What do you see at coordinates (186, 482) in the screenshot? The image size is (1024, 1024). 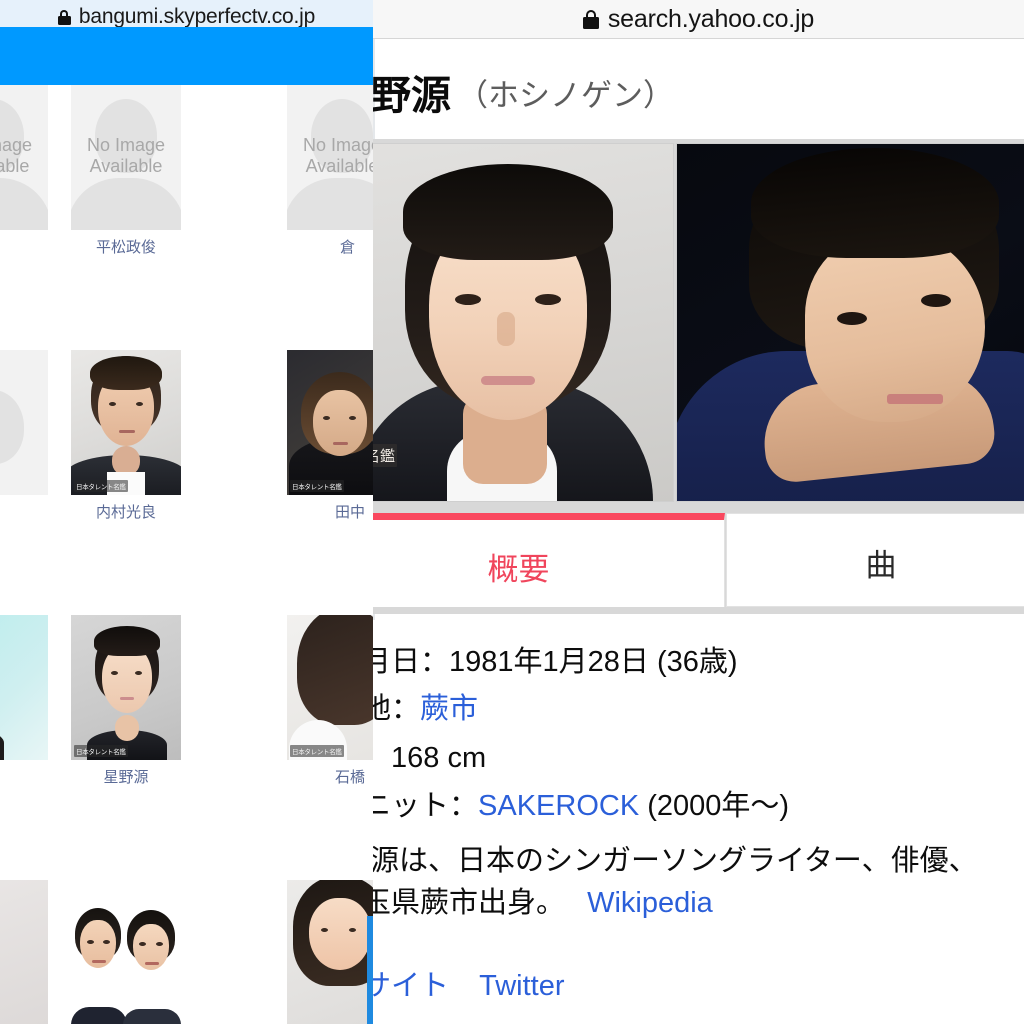 I see `table-row: さ 日本タレント` at bounding box center [186, 482].